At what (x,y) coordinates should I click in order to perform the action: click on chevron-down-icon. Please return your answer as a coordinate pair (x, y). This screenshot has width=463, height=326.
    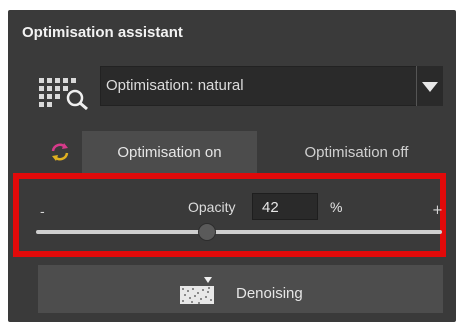
    Looking at the image, I should click on (429, 86).